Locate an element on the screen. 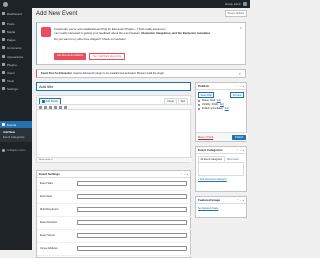  page-icon is located at coordinates (3, 39).